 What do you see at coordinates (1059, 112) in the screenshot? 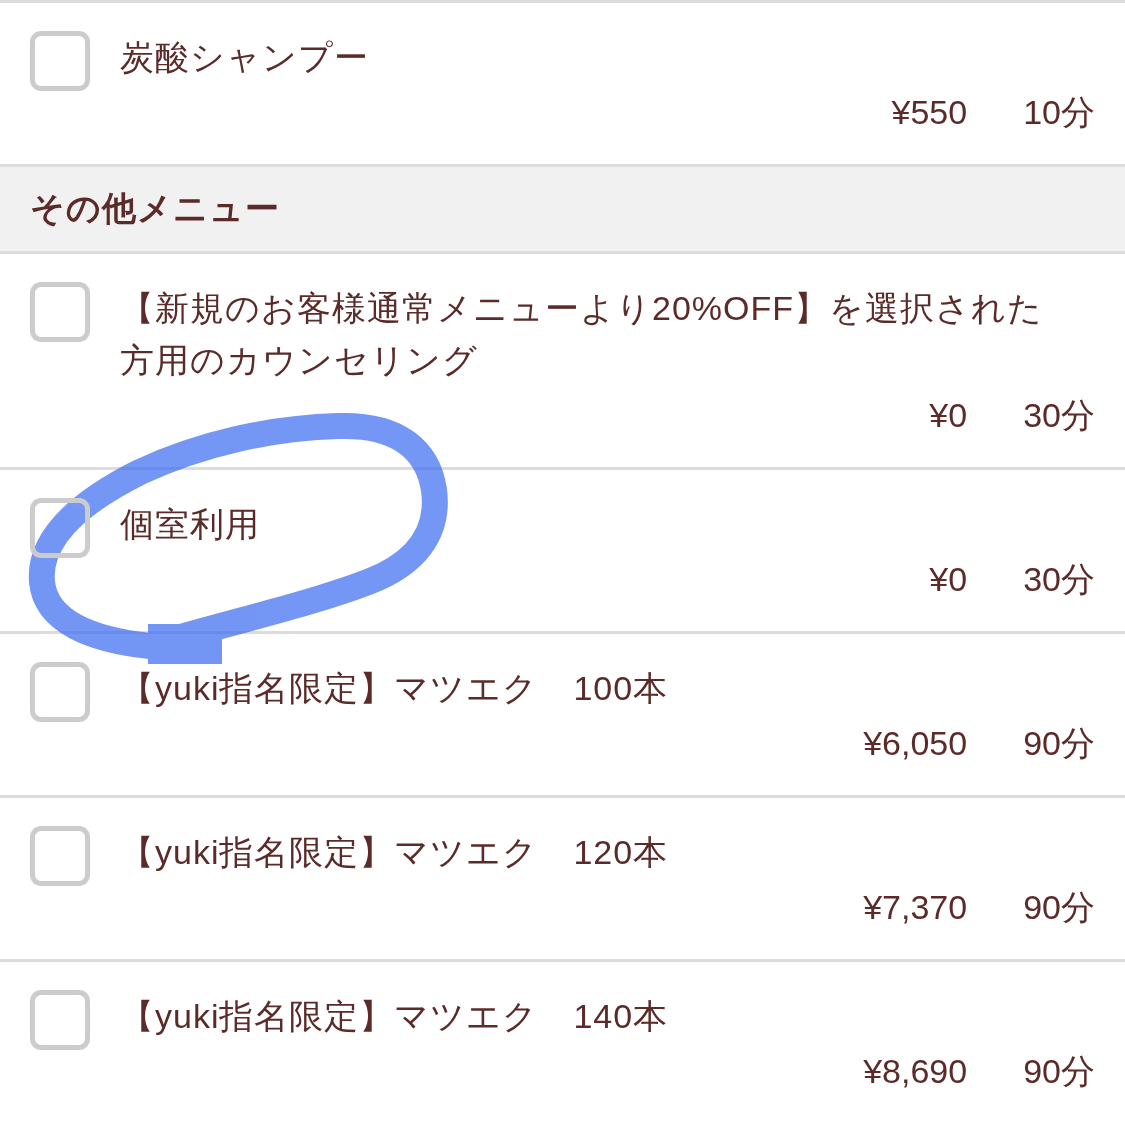
I see `duration: 10分` at bounding box center [1059, 112].